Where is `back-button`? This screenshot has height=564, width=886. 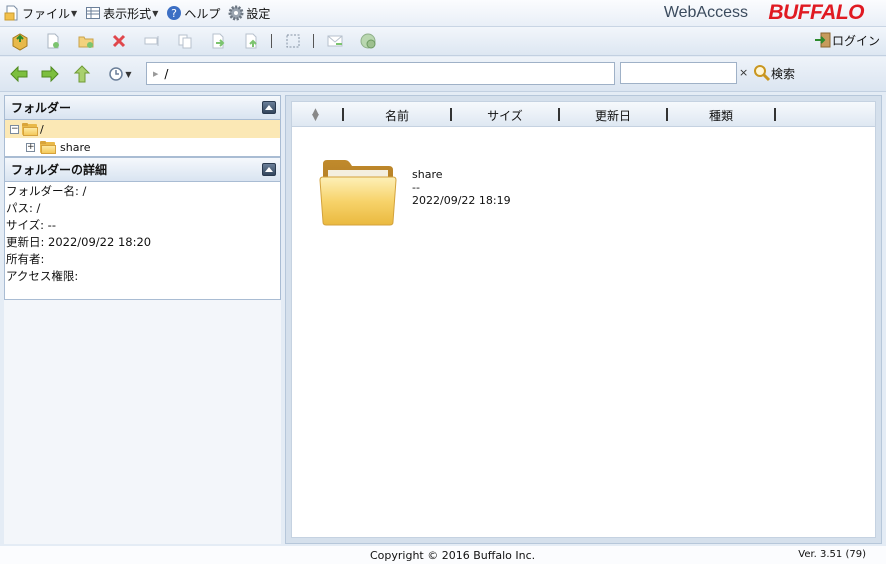 back-button is located at coordinates (19, 74).